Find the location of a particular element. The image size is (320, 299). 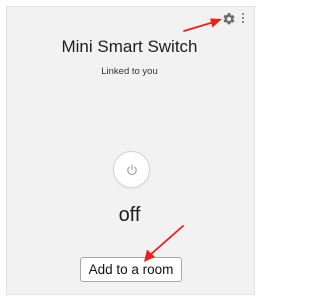

power-icon is located at coordinates (132, 170).